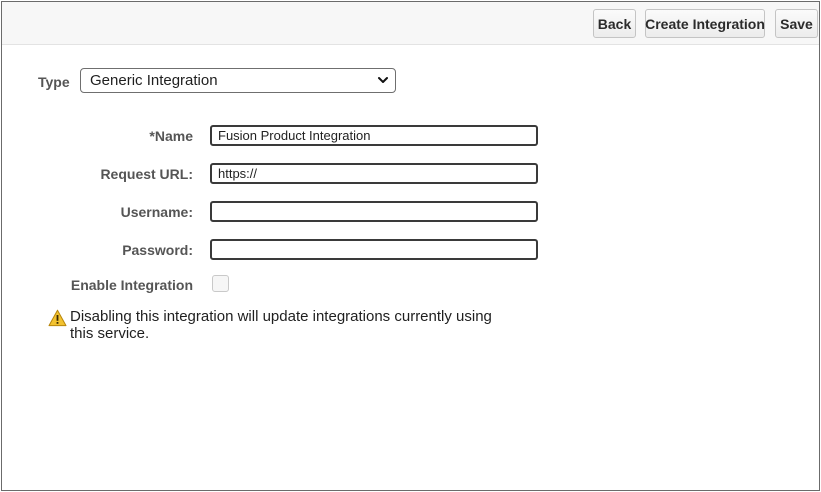 The height and width of the screenshot is (492, 821). I want to click on request-url-field, so click(374, 173).